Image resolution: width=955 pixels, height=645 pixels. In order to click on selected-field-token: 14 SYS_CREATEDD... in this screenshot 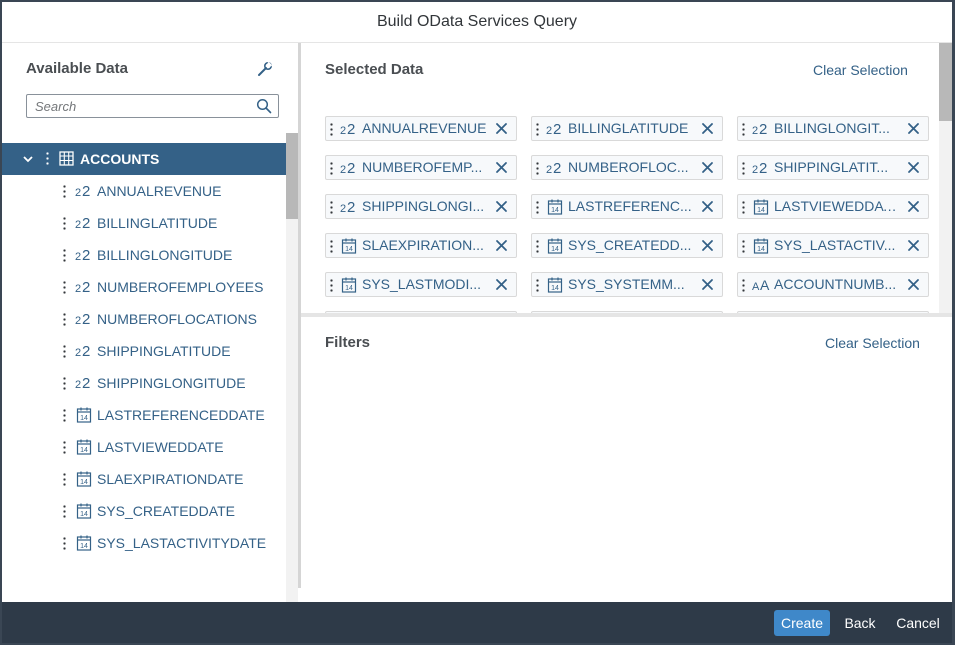, I will do `click(627, 245)`.